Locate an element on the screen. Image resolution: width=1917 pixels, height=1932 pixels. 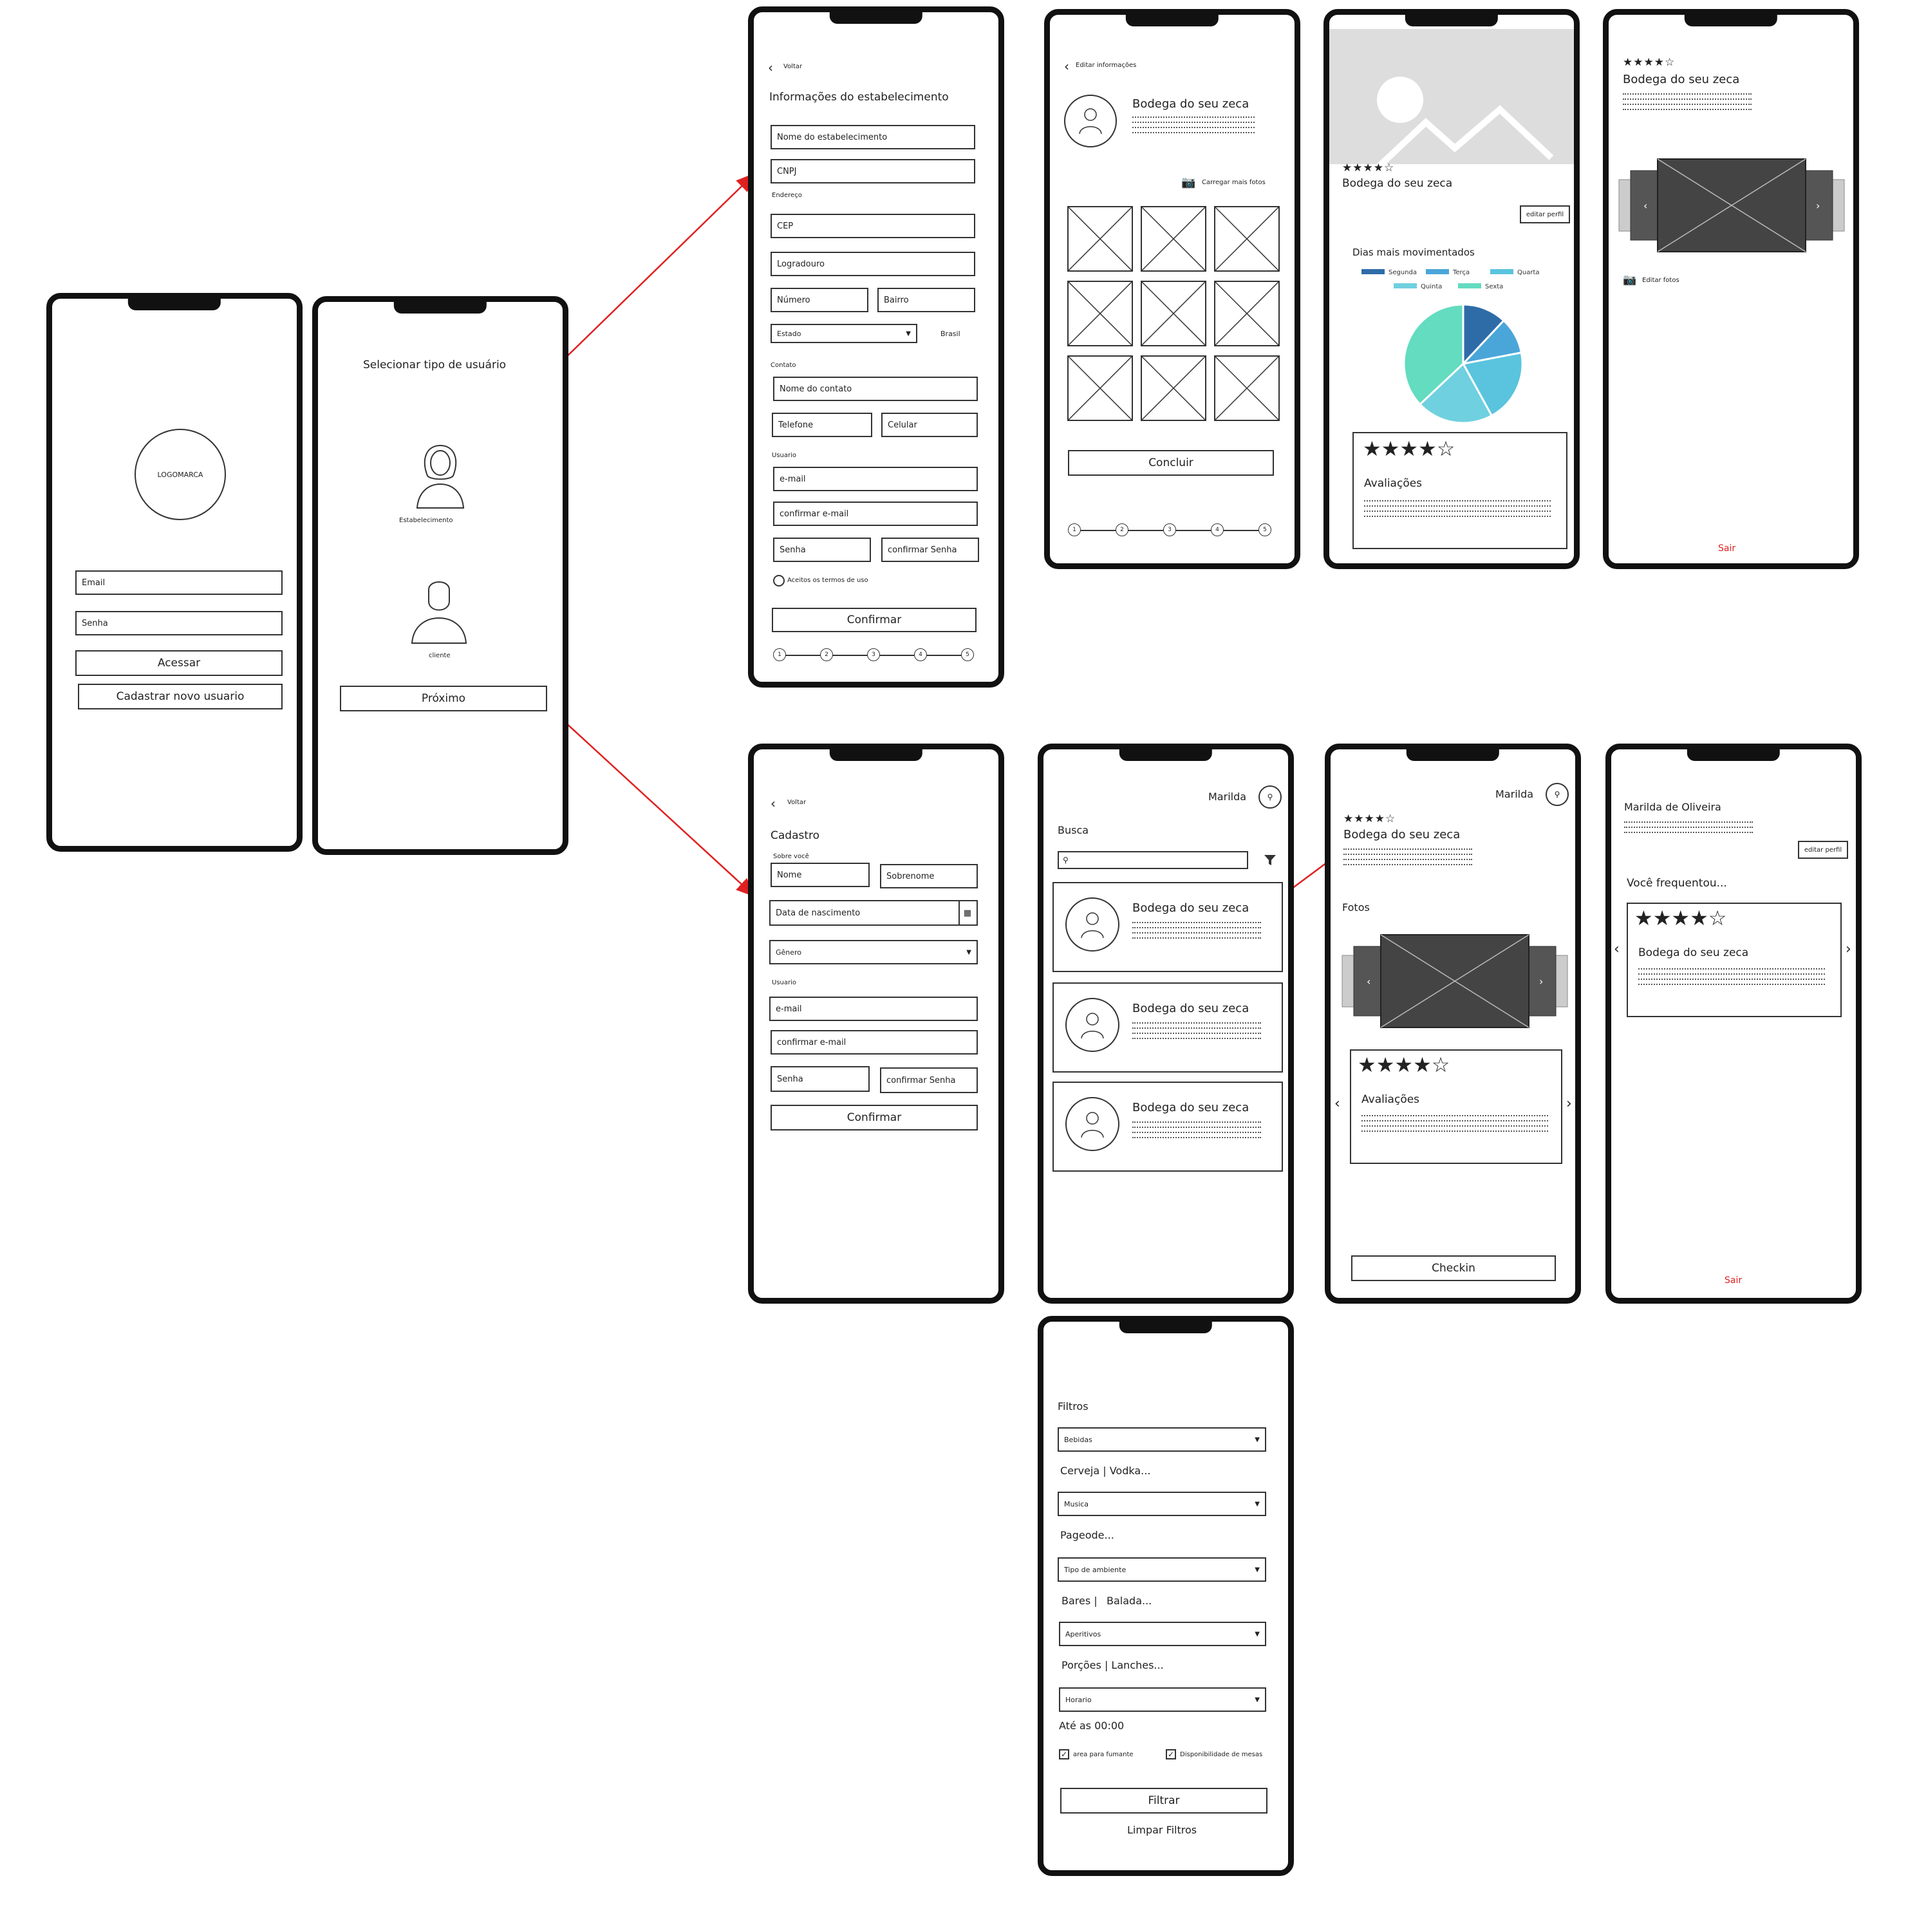
phone-field: Telefone is located at coordinates (822, 425).